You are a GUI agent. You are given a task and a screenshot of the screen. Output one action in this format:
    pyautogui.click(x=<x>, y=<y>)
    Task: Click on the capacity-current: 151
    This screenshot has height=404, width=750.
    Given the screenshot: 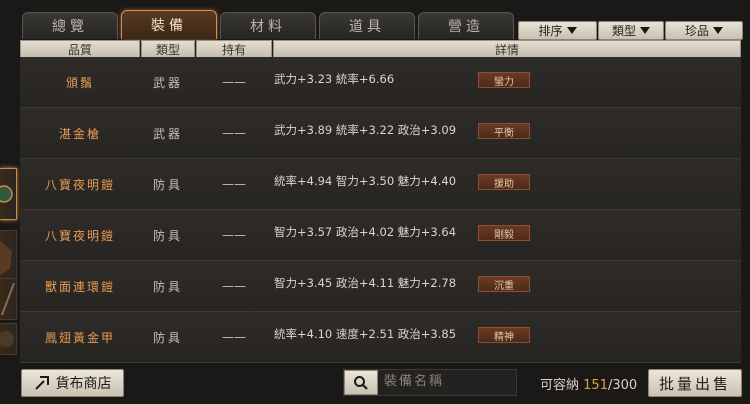 What is the action you would take?
    pyautogui.click(x=595, y=385)
    